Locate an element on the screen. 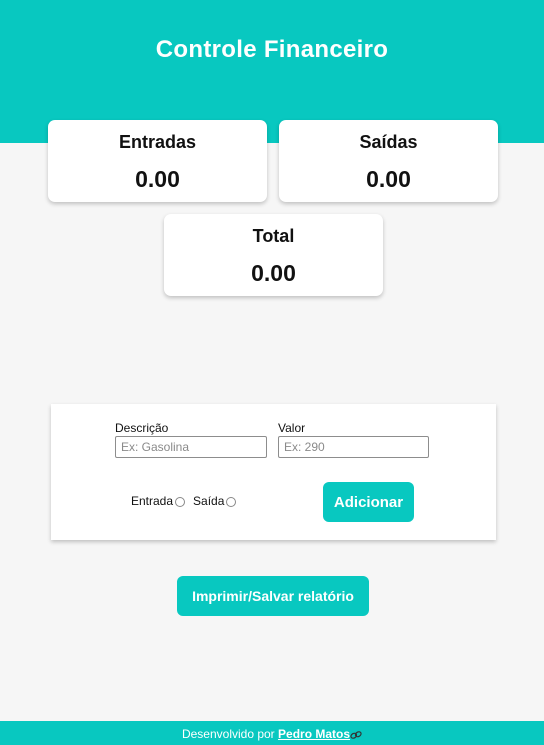 The width and height of the screenshot is (544, 745). saidas-label: Saídas is located at coordinates (388, 142).